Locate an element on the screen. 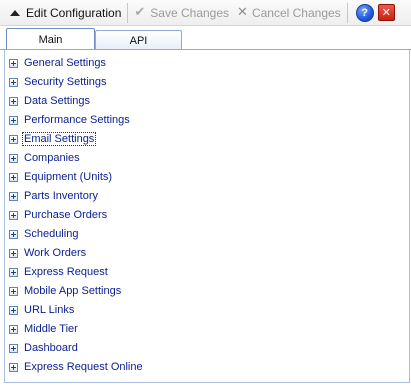  cancel-changes-label: Cancel Changes is located at coordinates (296, 12).